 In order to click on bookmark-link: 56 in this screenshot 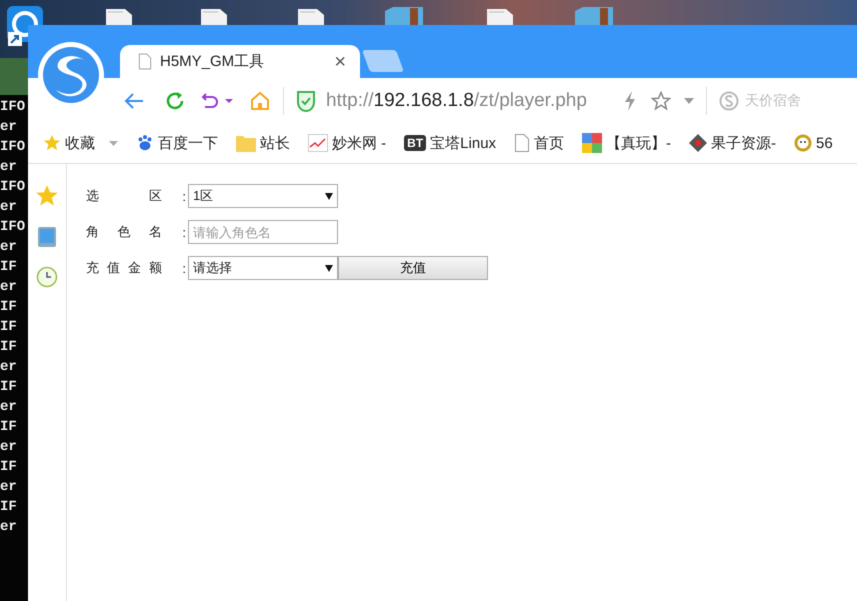, I will do `click(824, 143)`.